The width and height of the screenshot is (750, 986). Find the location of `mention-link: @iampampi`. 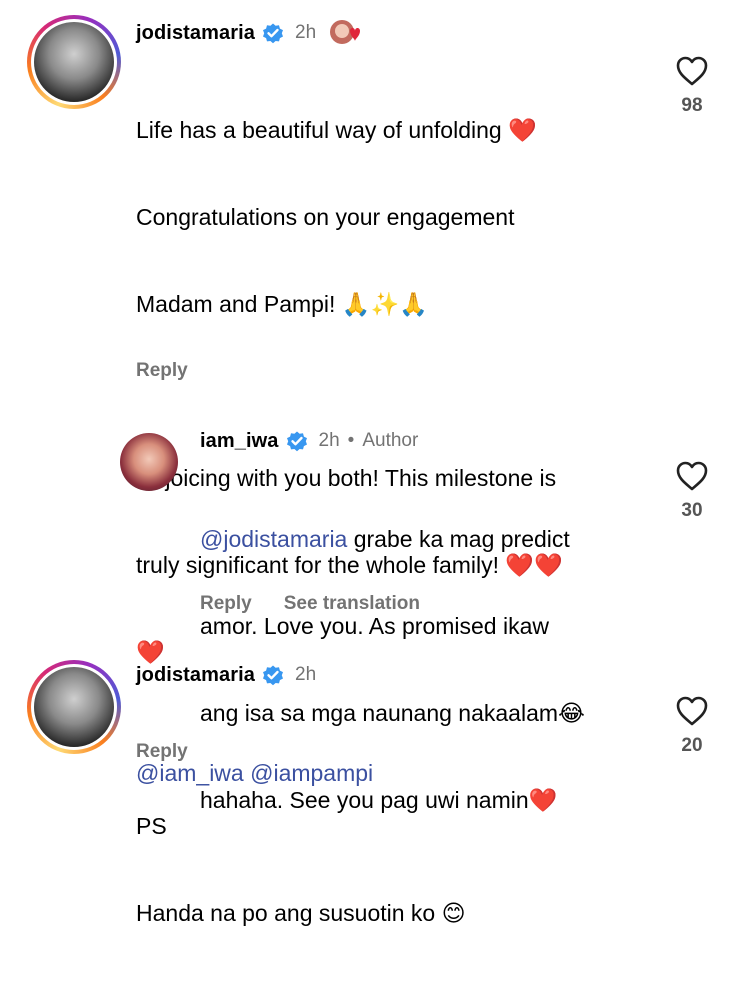

mention-link: @iampampi is located at coordinates (311, 773).